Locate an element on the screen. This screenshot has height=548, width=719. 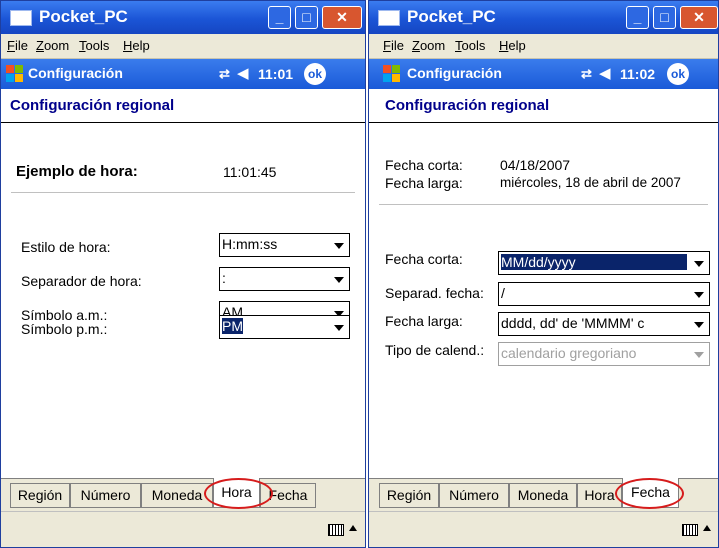
pm-symbol-value: PM is located at coordinates (232, 326).